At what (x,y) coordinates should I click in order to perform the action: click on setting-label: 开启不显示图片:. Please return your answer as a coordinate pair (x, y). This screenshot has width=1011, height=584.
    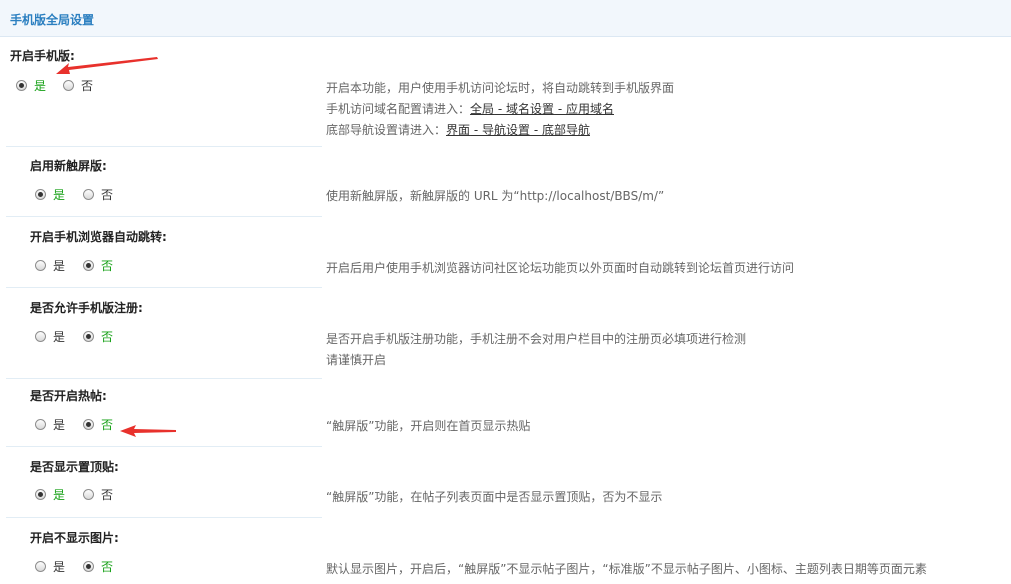
    Looking at the image, I should click on (74, 538).